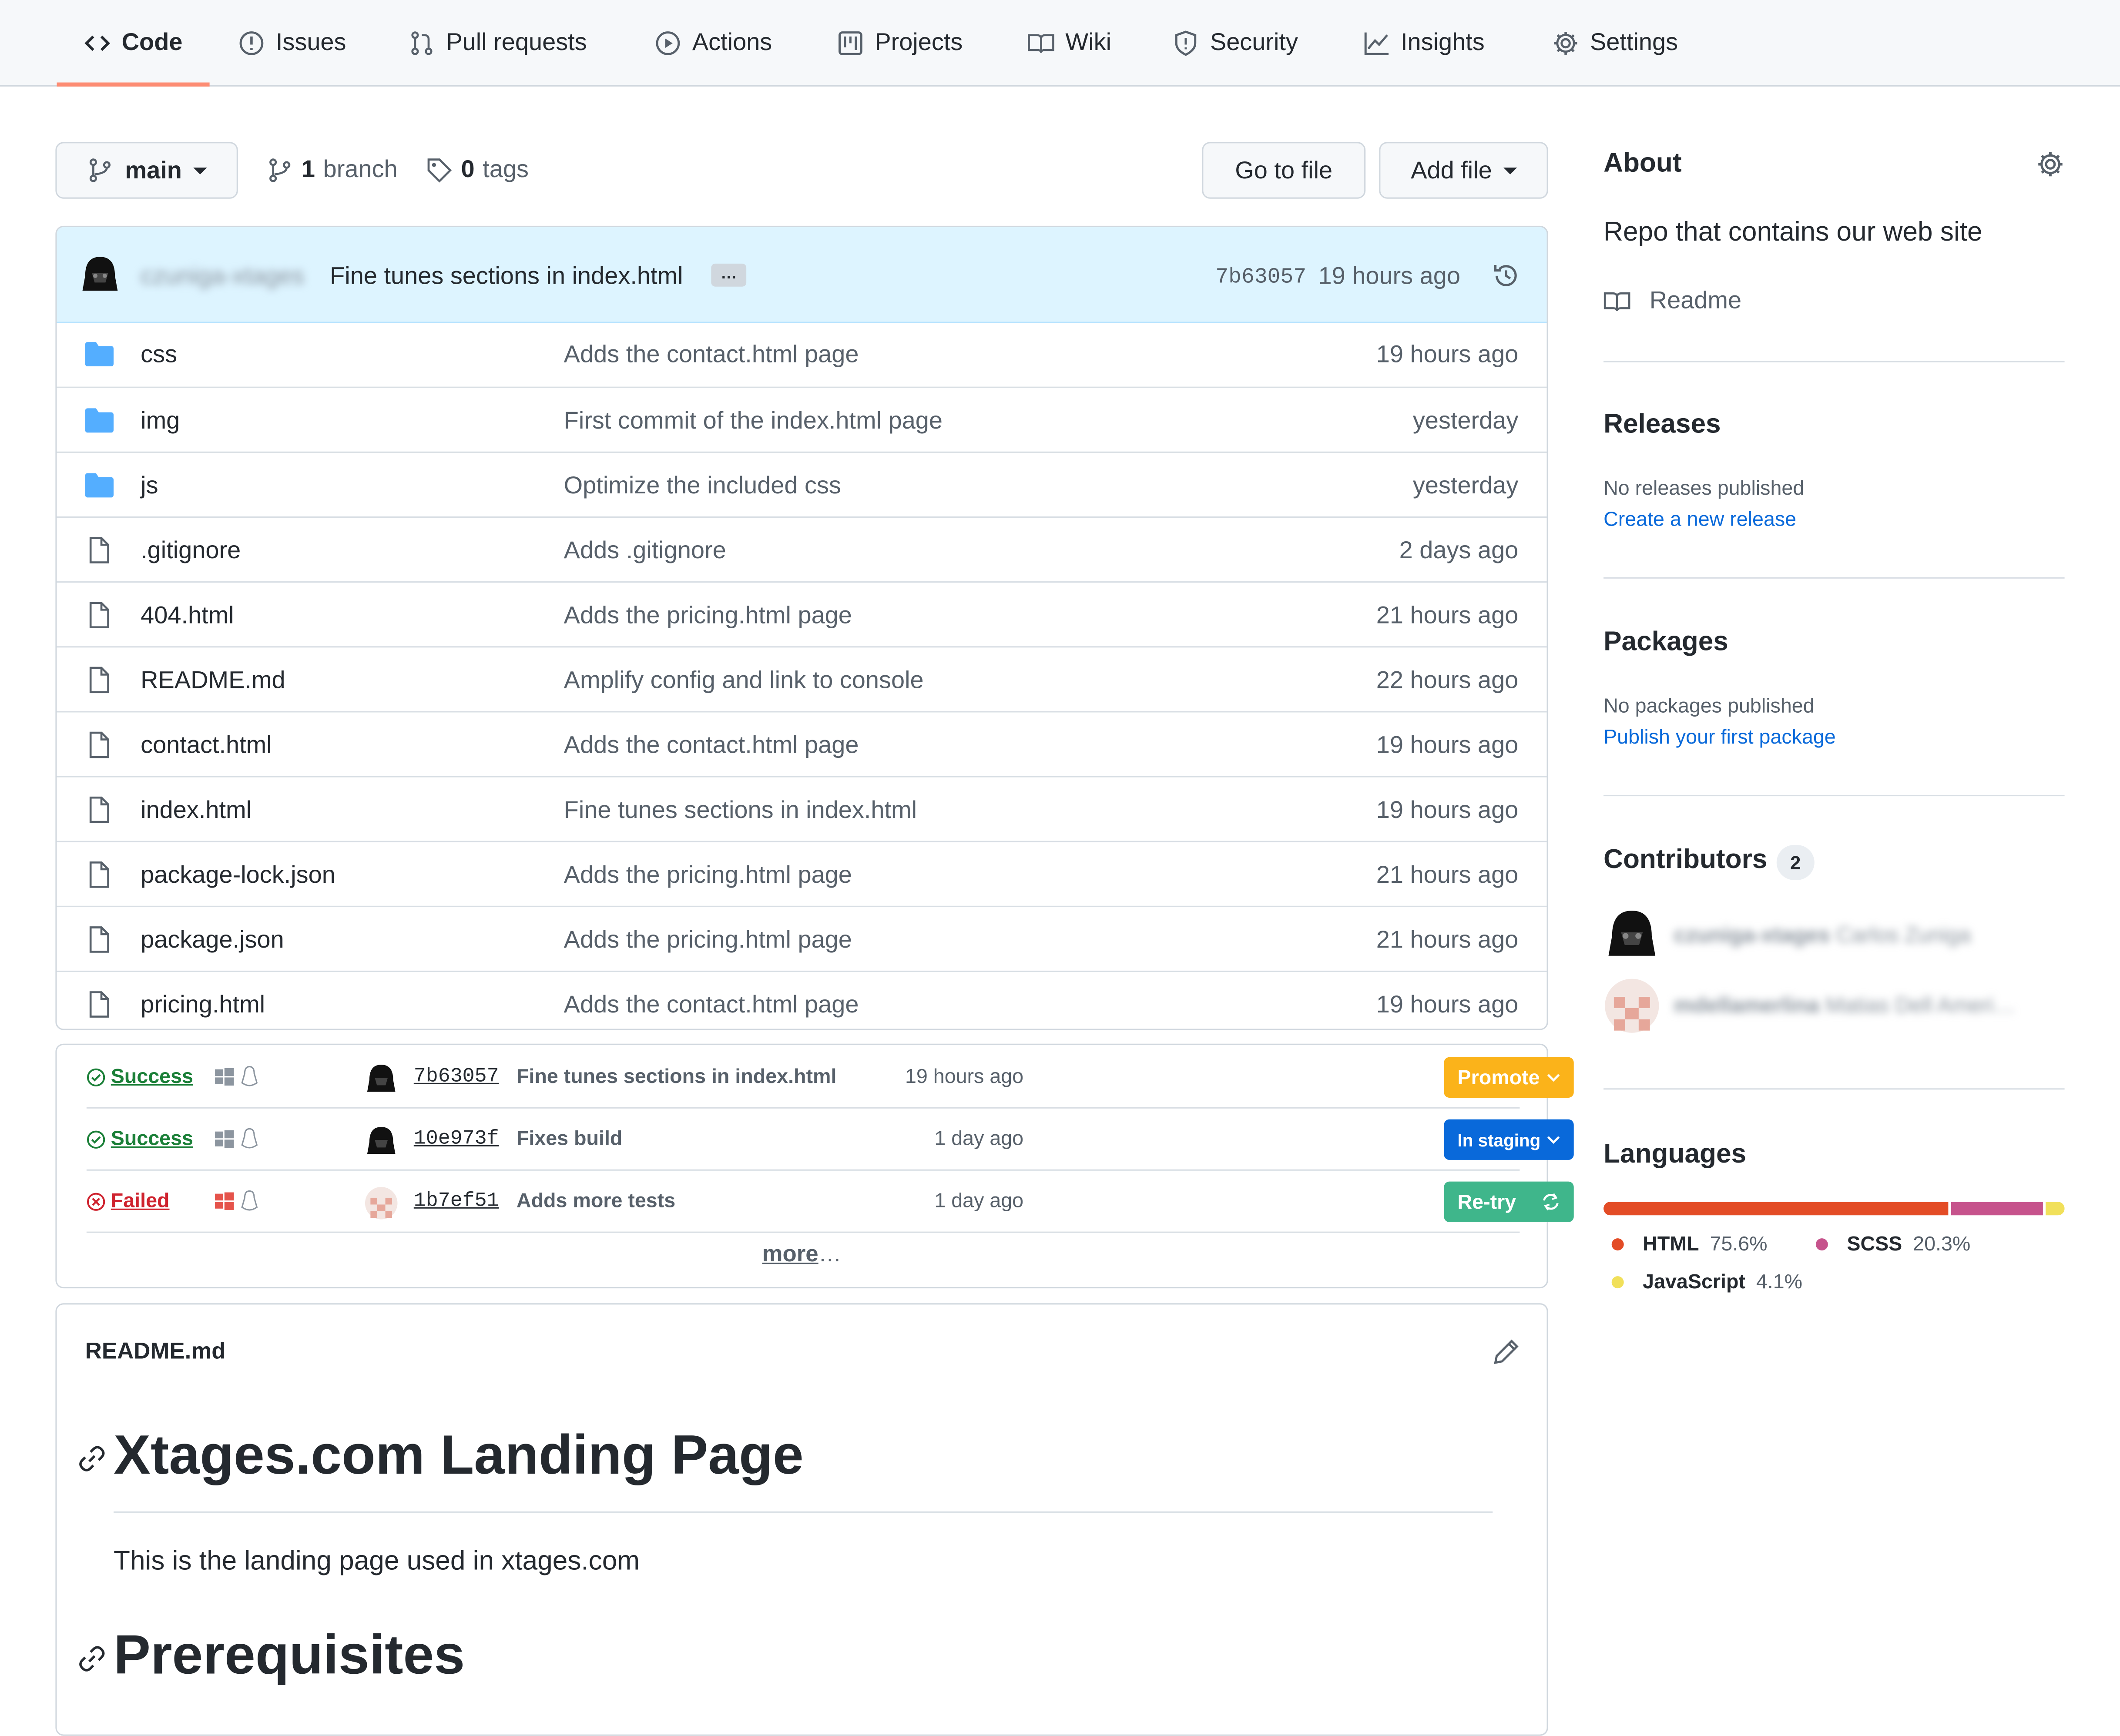  What do you see at coordinates (156, 1351) in the screenshot?
I see `readme-filename: README.md` at bounding box center [156, 1351].